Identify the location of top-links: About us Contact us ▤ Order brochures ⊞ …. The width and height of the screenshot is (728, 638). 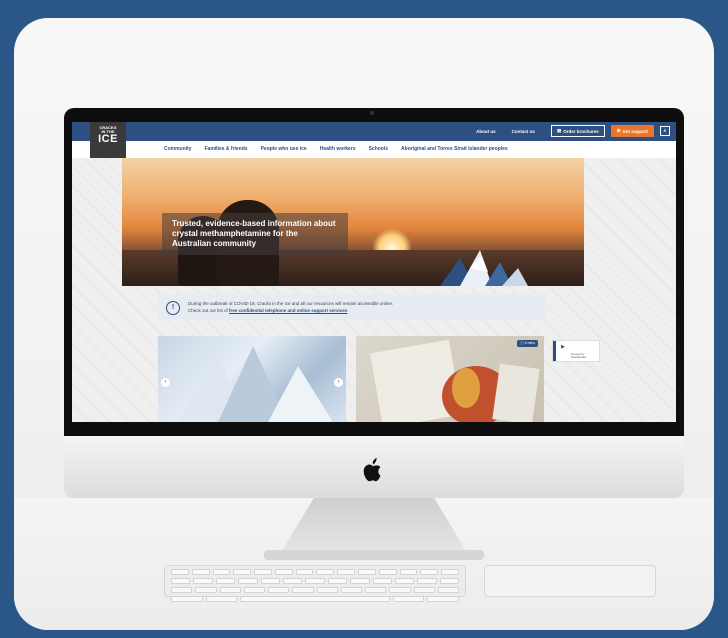
(573, 131).